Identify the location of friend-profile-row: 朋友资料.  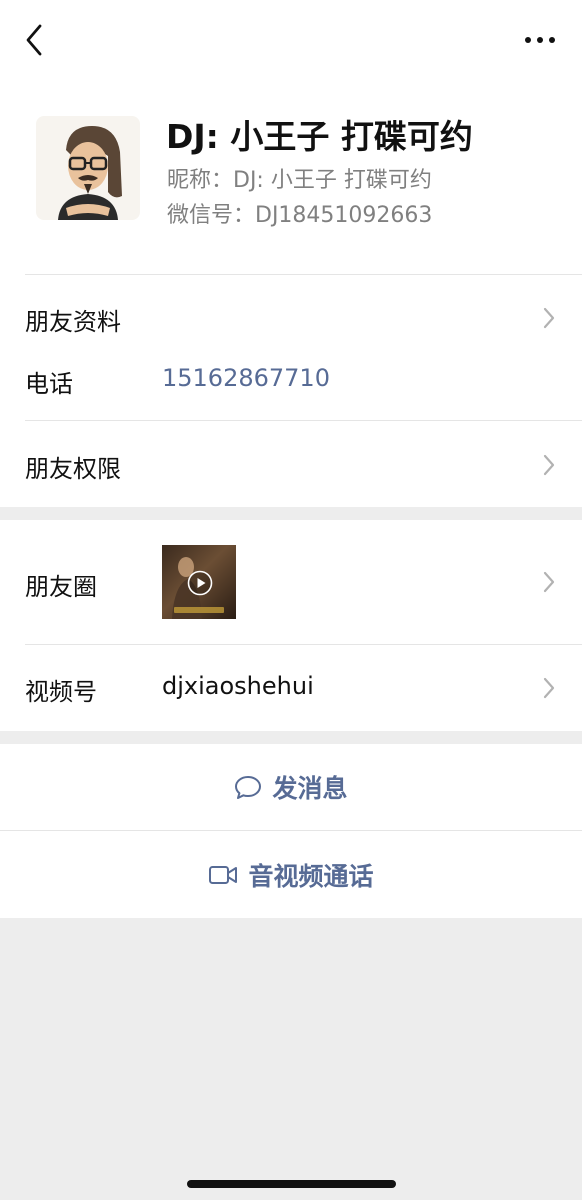
(291, 318).